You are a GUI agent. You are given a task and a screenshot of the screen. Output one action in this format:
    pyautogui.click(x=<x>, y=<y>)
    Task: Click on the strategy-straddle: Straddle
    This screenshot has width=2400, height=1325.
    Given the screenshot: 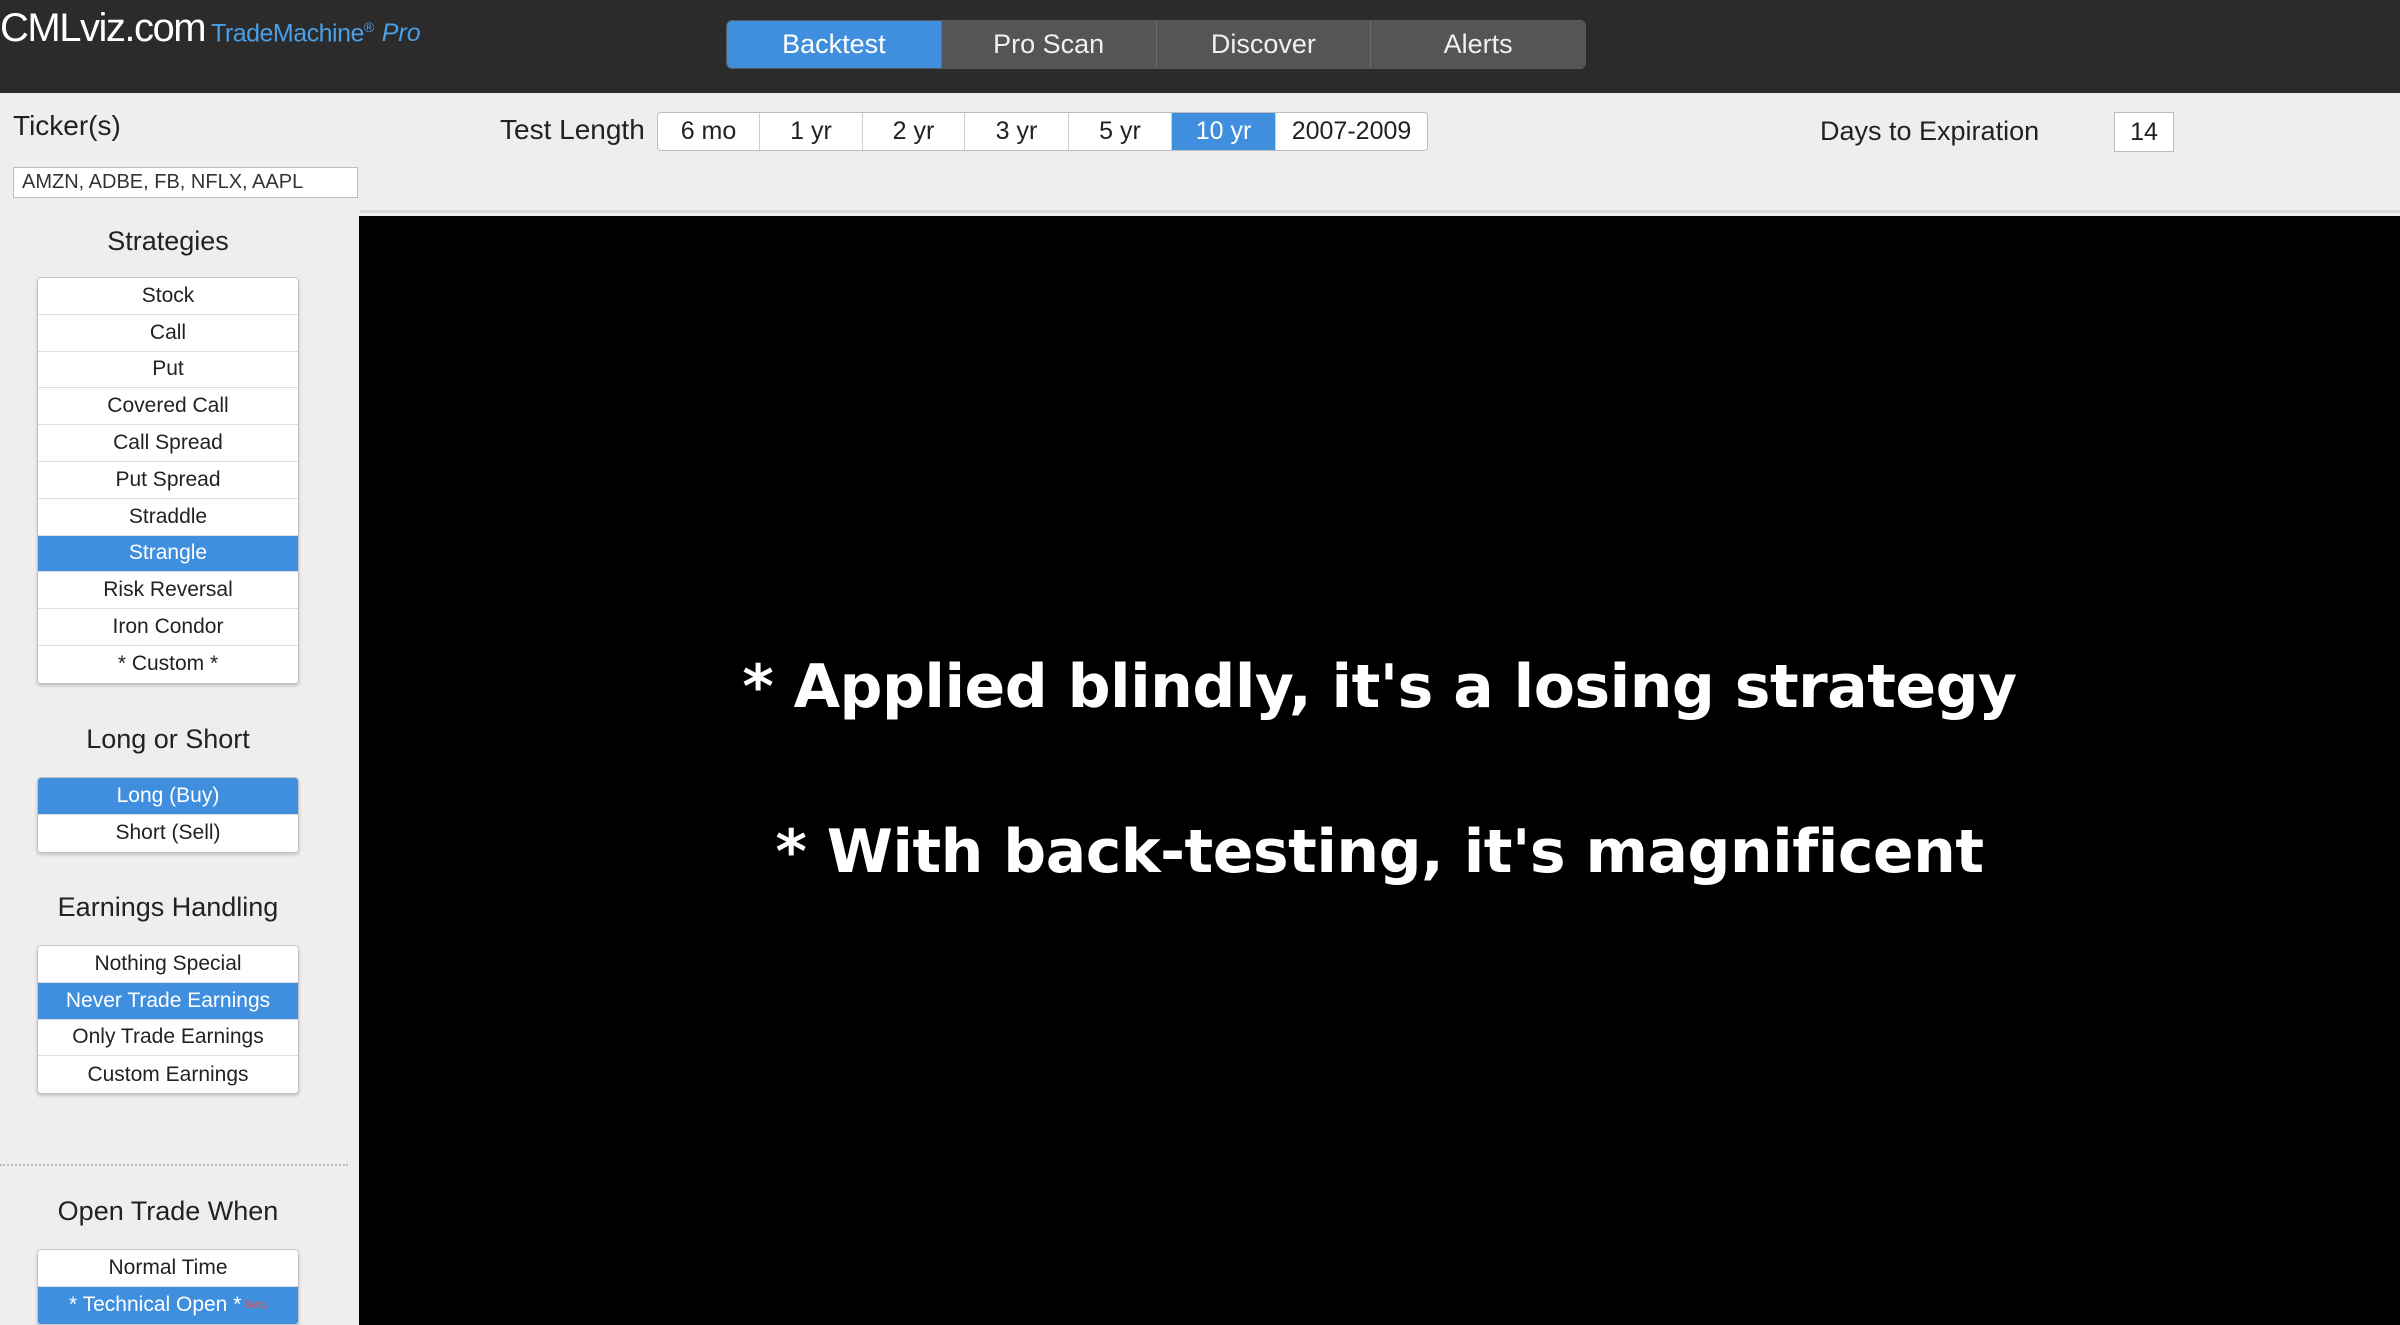 What is the action you would take?
    pyautogui.click(x=168, y=517)
    